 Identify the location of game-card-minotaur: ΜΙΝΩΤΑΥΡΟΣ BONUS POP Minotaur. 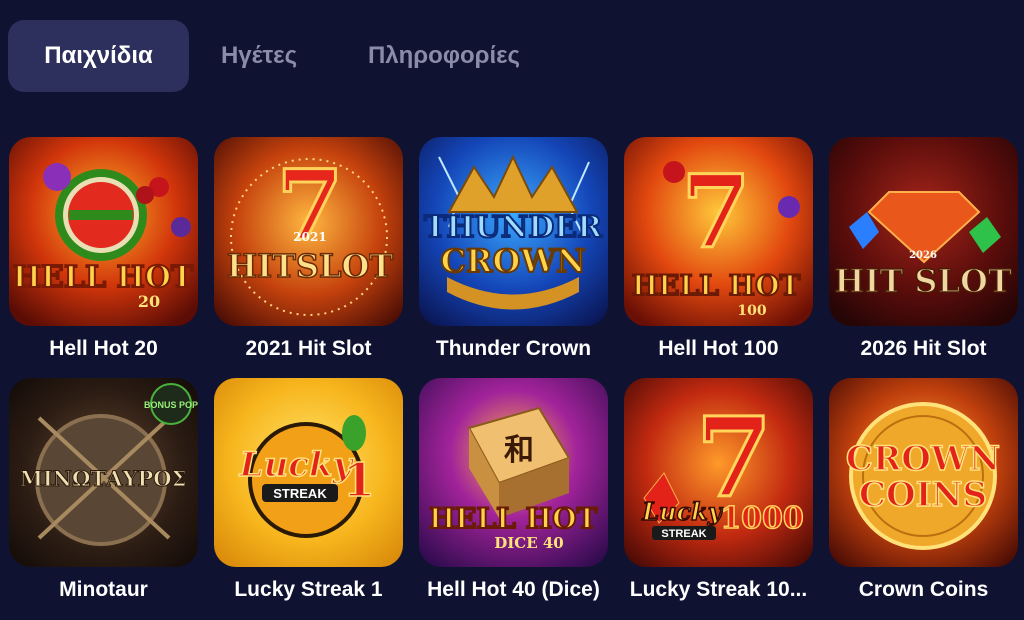
(103, 498).